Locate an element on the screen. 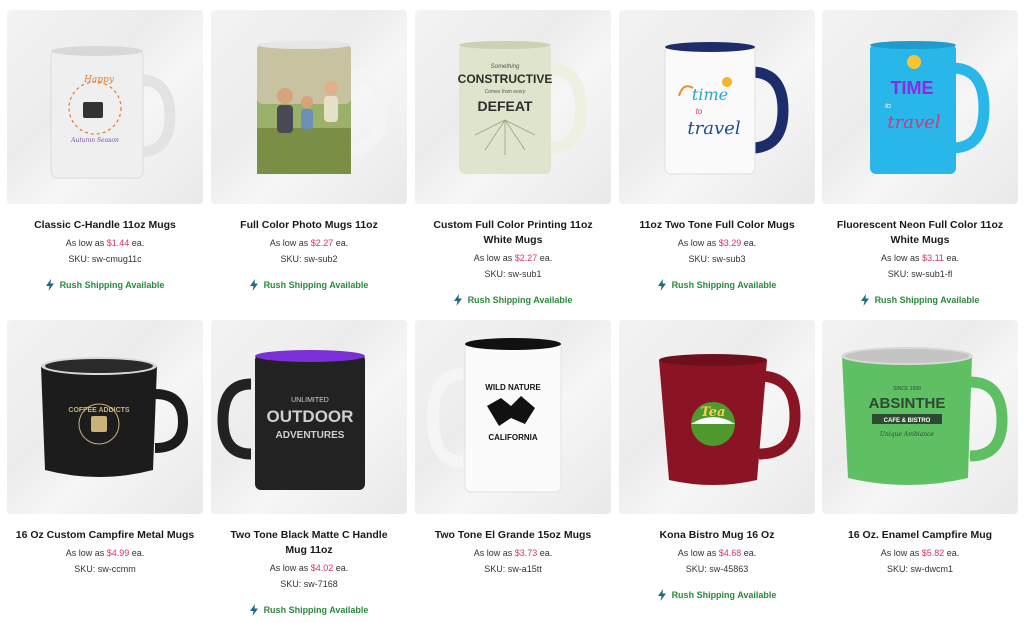 This screenshot has height=623, width=1024. product-image: time to travel is located at coordinates (717, 107).